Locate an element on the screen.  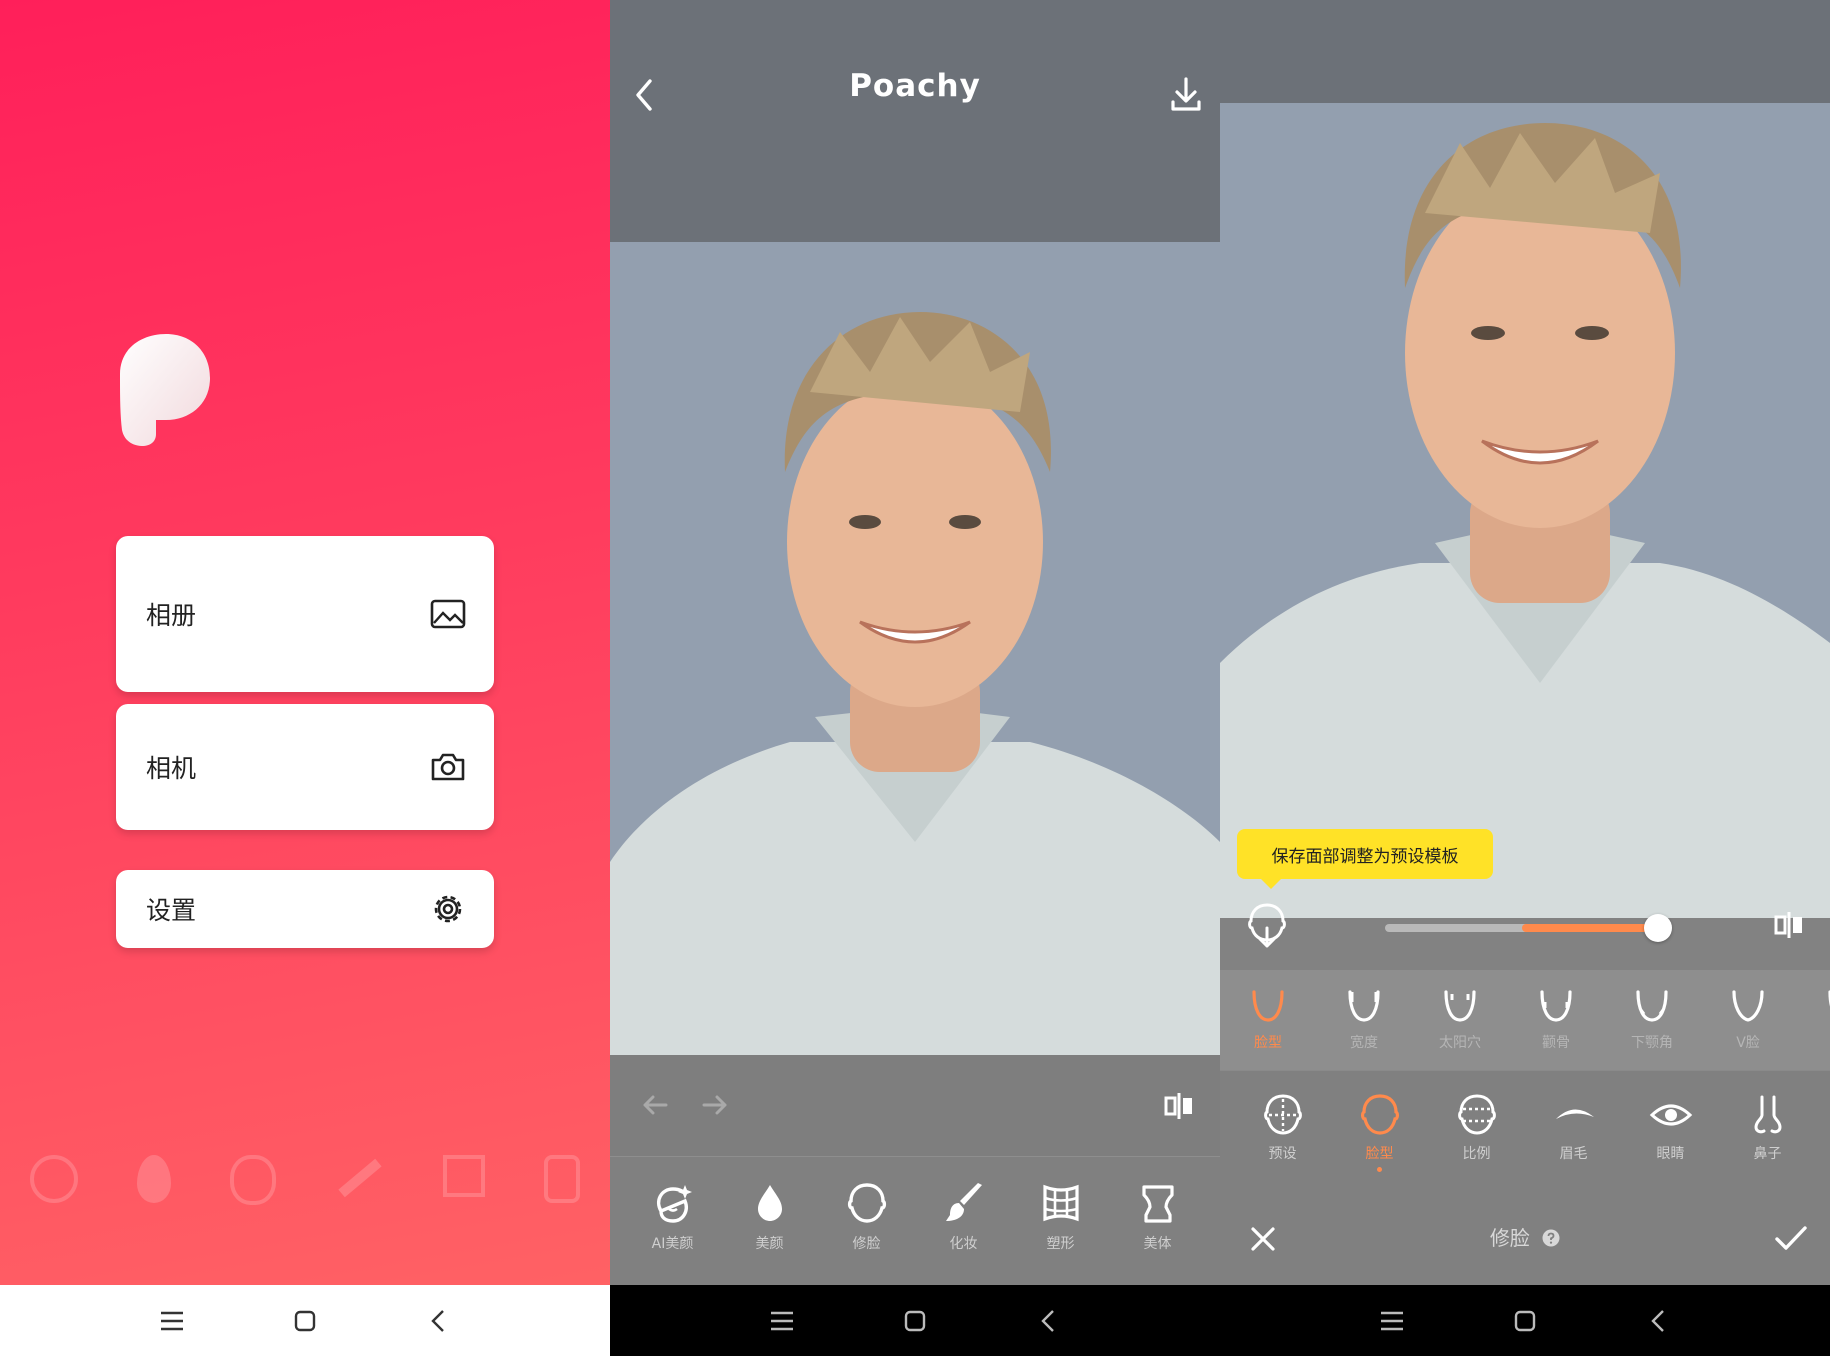
face-title-label: 修脸 is located at coordinates (1509, 1238).